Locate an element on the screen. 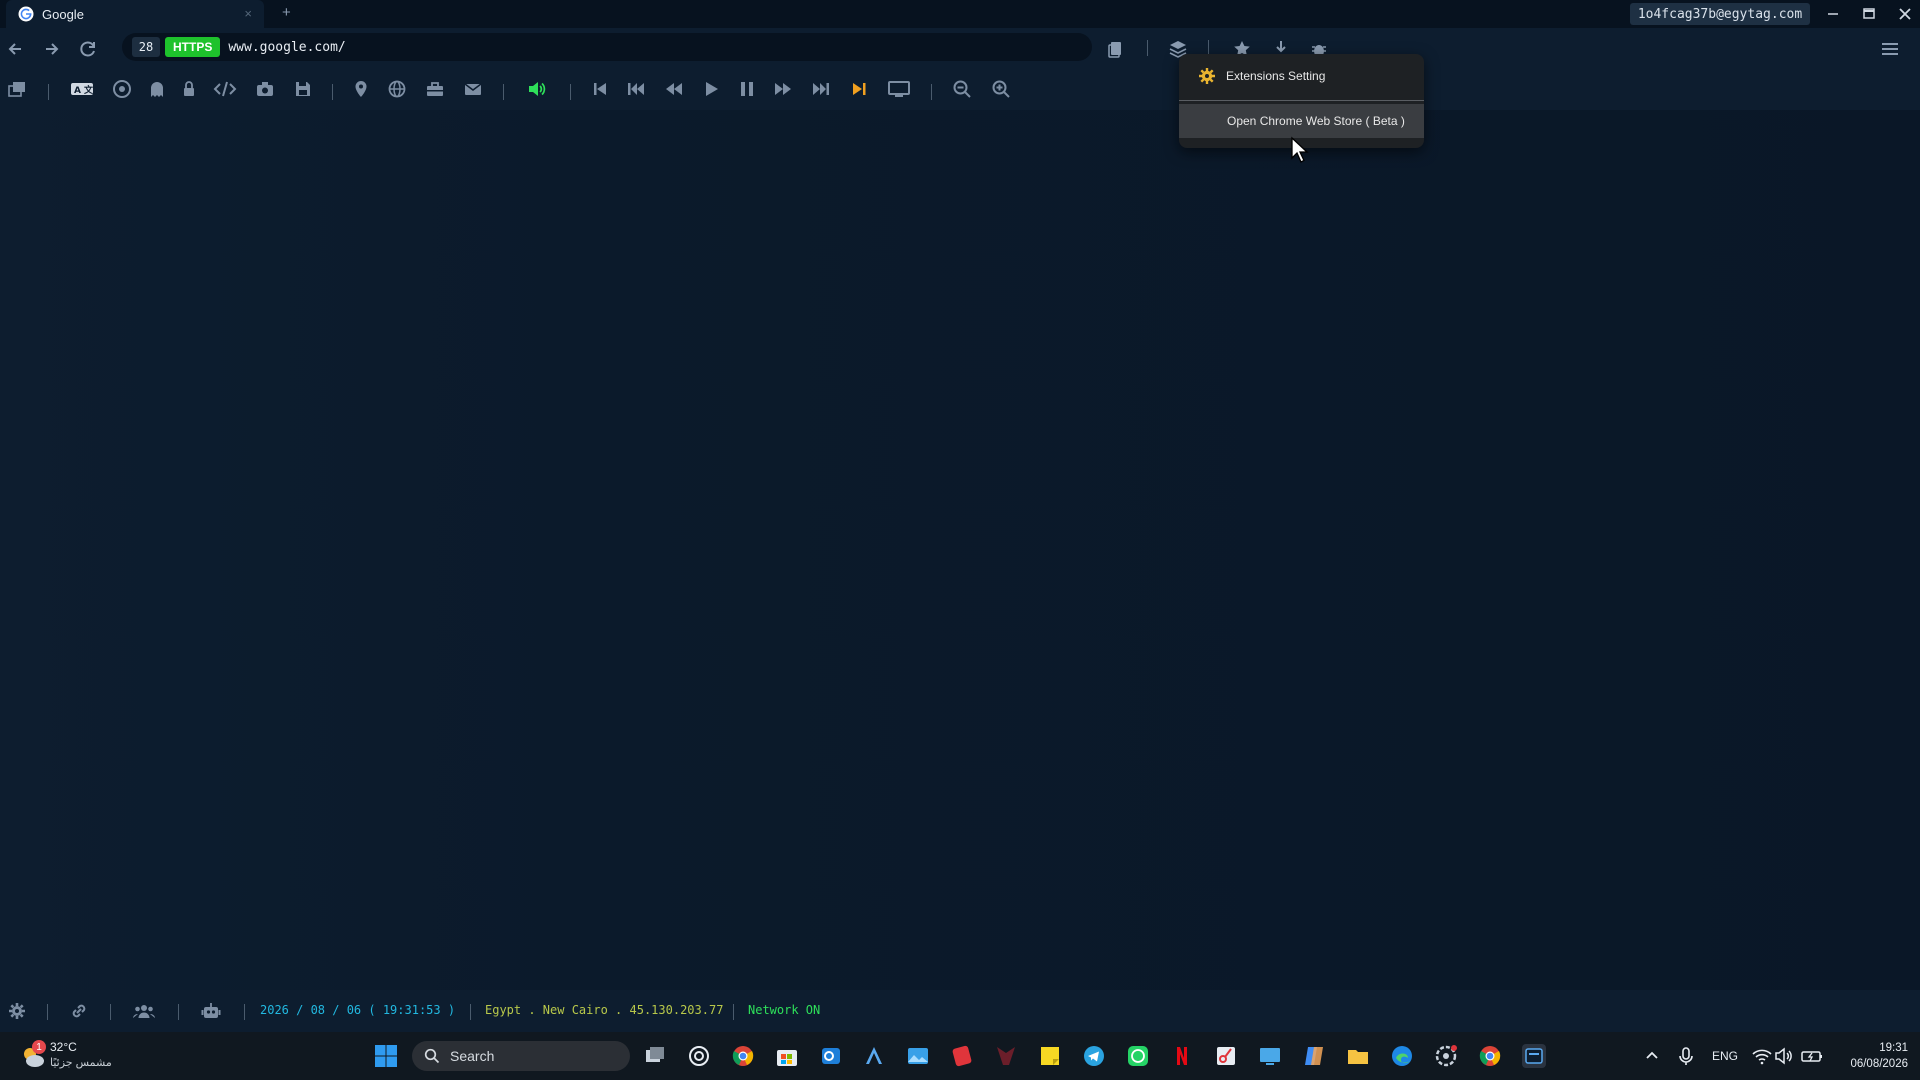 The image size is (1920, 1080). sticker-app-icon is located at coordinates (962, 1056).